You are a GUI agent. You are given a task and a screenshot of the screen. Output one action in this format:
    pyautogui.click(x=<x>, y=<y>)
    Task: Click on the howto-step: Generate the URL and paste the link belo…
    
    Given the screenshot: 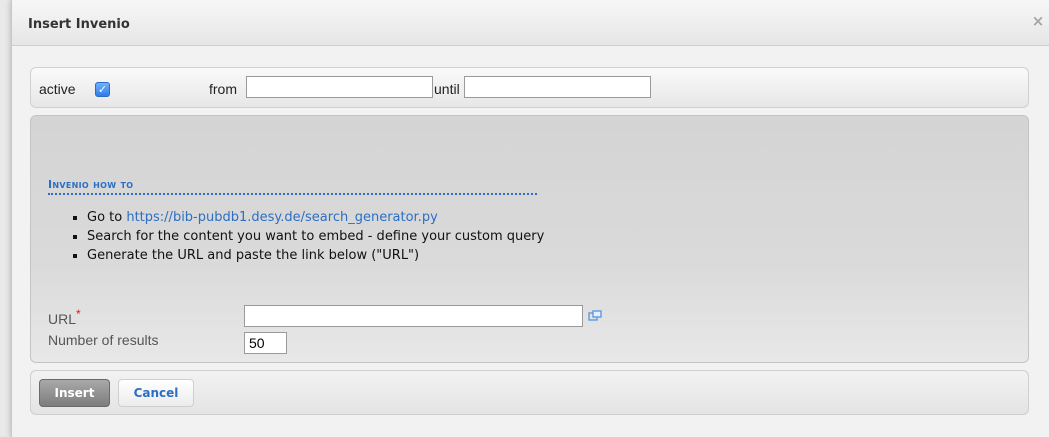 What is the action you would take?
    pyautogui.click(x=315, y=255)
    